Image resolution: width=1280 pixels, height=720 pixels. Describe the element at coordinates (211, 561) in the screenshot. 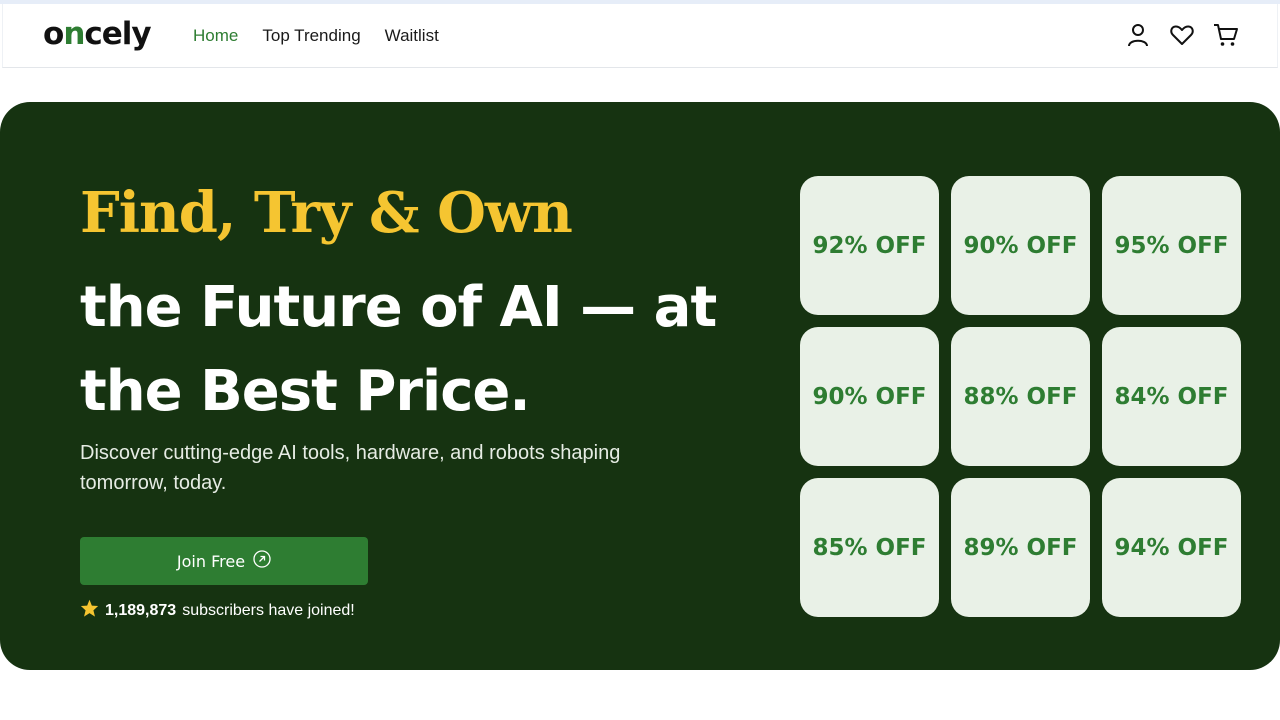

I see `join-free-label: Join Free` at that location.